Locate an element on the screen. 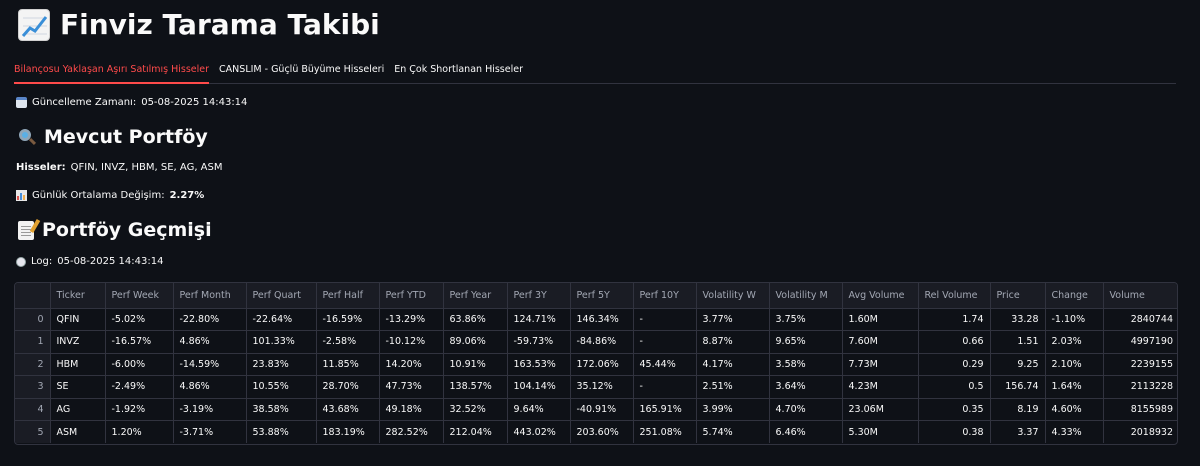 The height and width of the screenshot is (466, 1200). table-cell: 4.33% is located at coordinates (1074, 431).